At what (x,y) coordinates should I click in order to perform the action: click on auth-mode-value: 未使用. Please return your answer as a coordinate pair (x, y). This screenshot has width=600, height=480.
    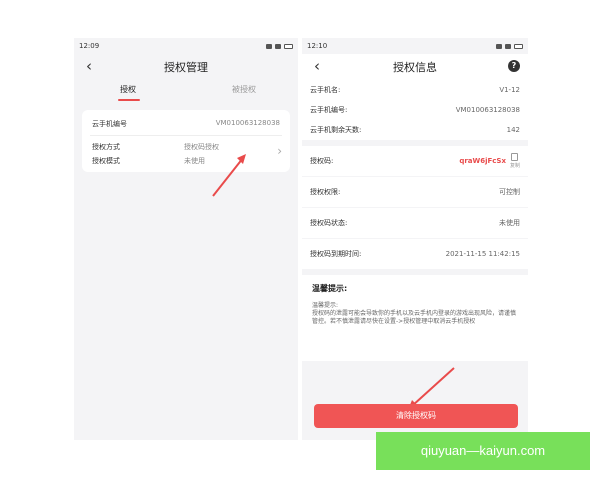
    Looking at the image, I should click on (194, 161).